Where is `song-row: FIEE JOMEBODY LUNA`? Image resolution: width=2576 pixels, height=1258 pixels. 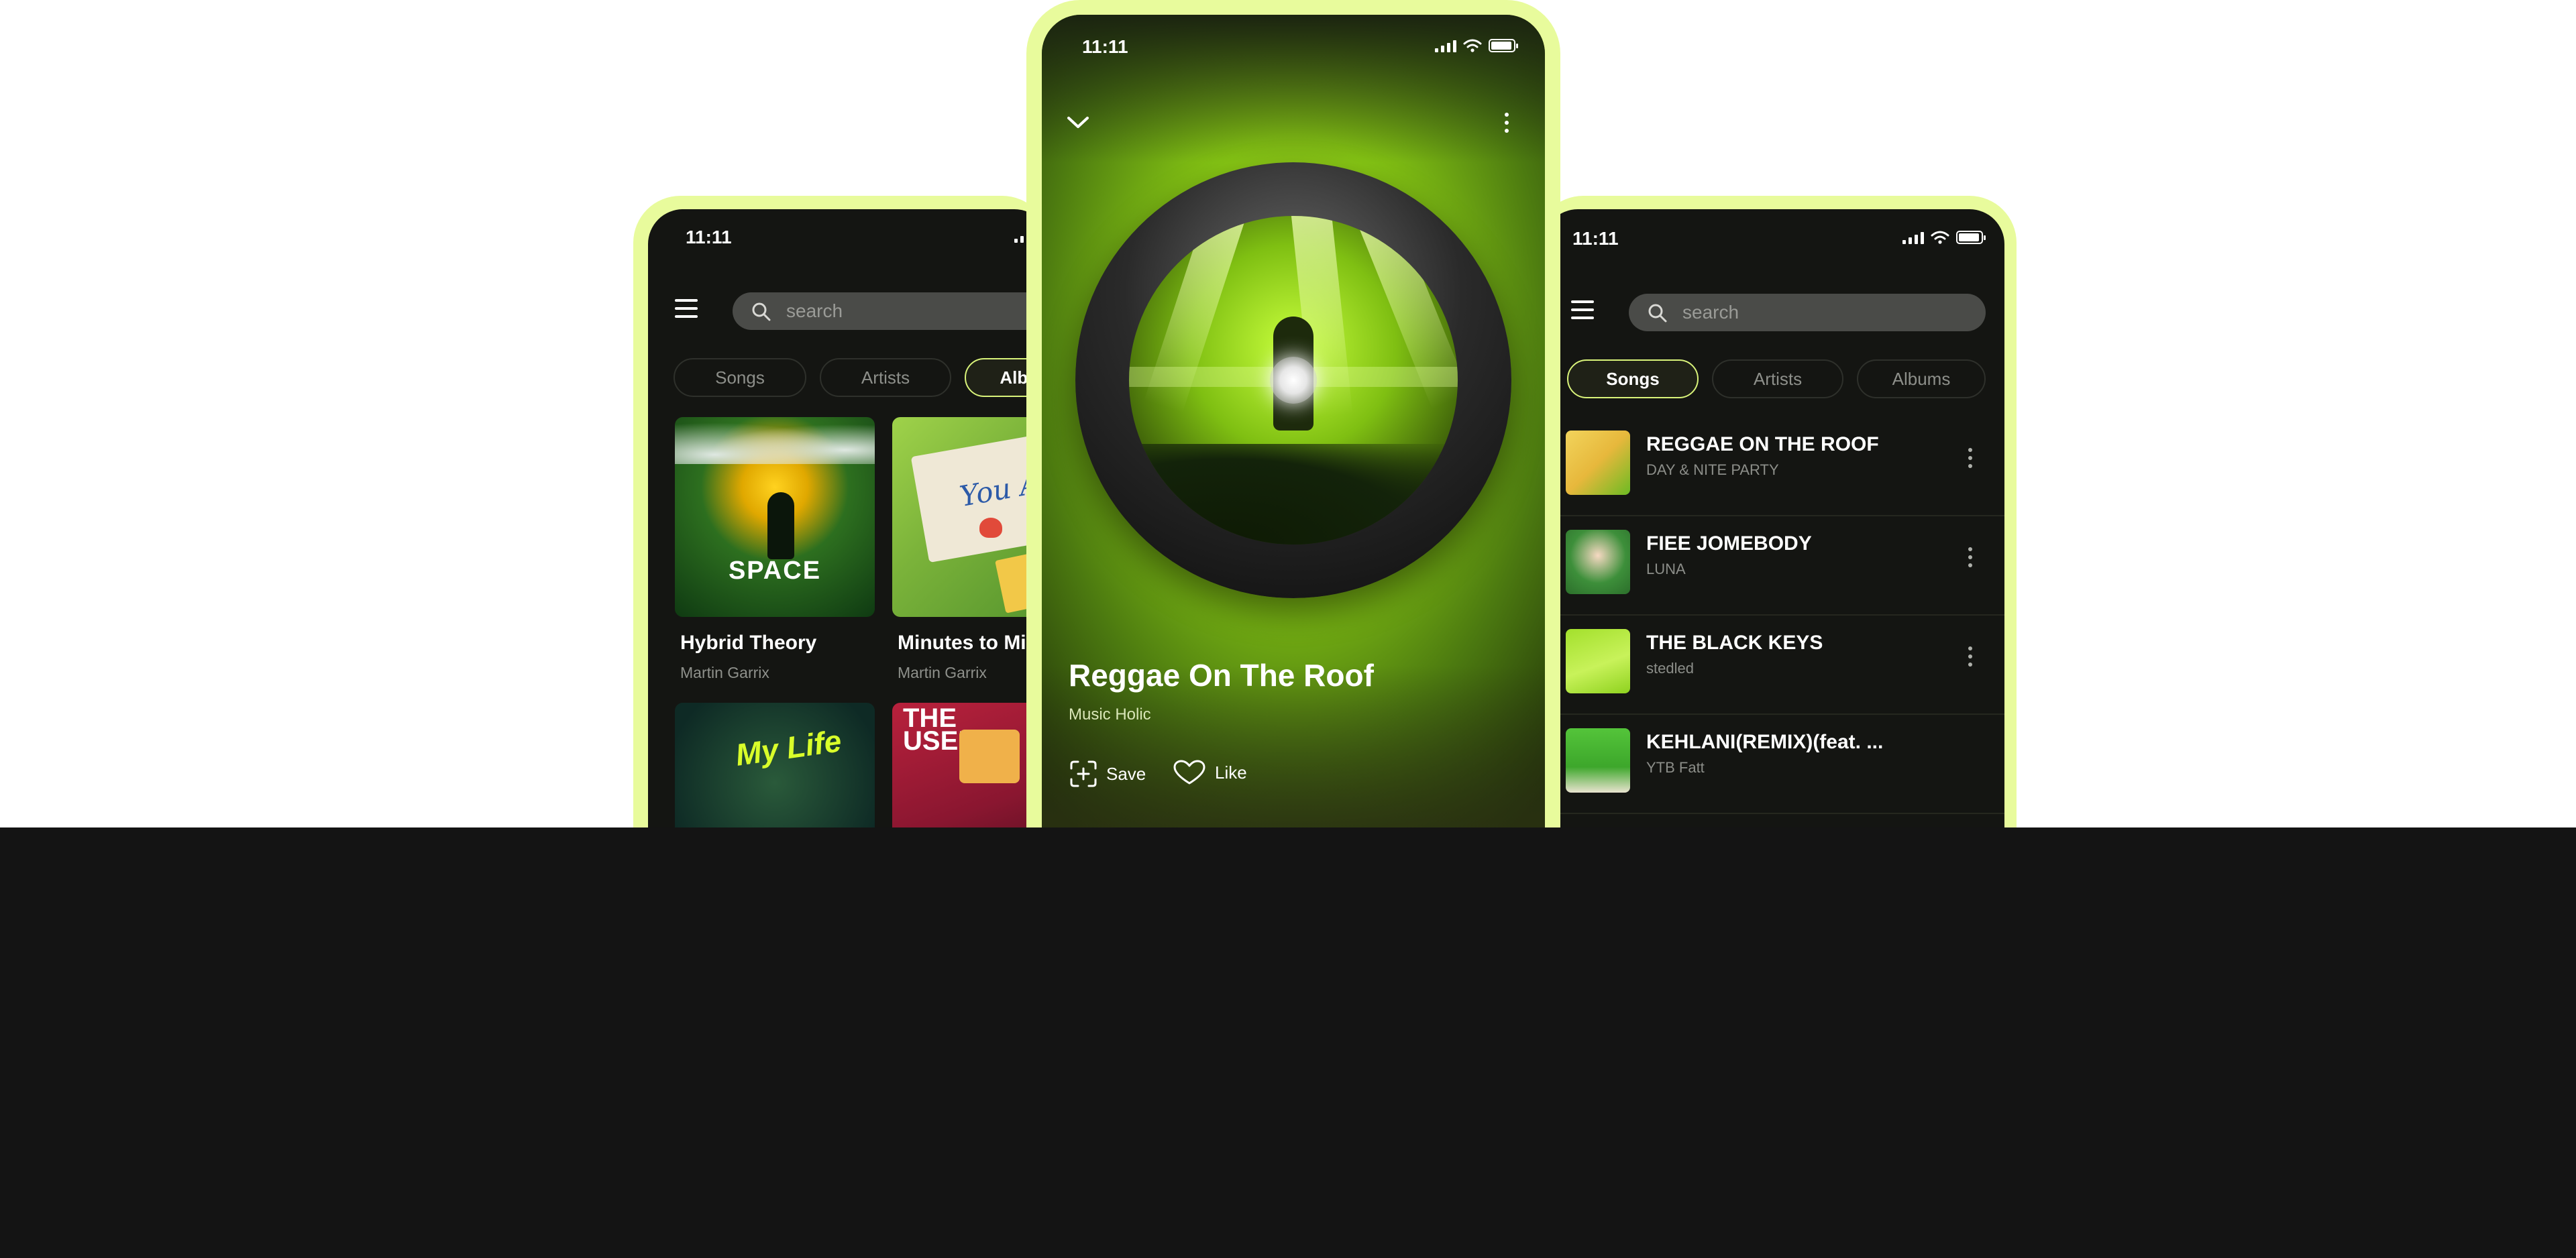 song-row: FIEE JOMEBODY LUNA is located at coordinates (1773, 565).